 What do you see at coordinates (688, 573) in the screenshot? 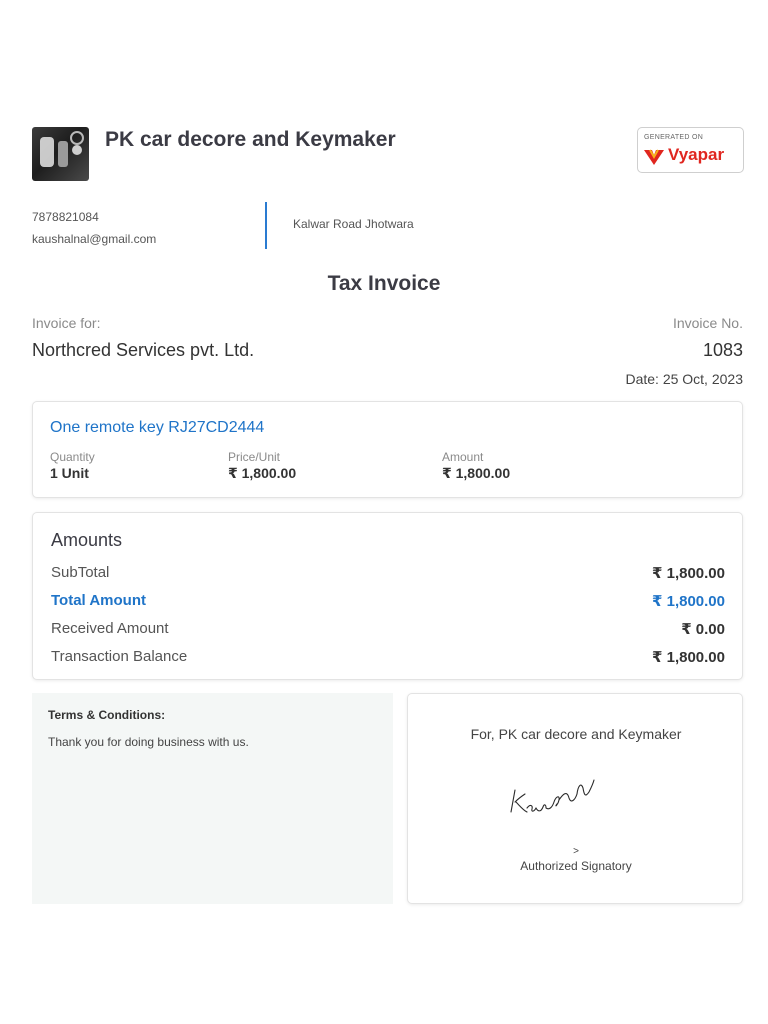
I see `subtotal-value: ₹ 1,800.00` at bounding box center [688, 573].